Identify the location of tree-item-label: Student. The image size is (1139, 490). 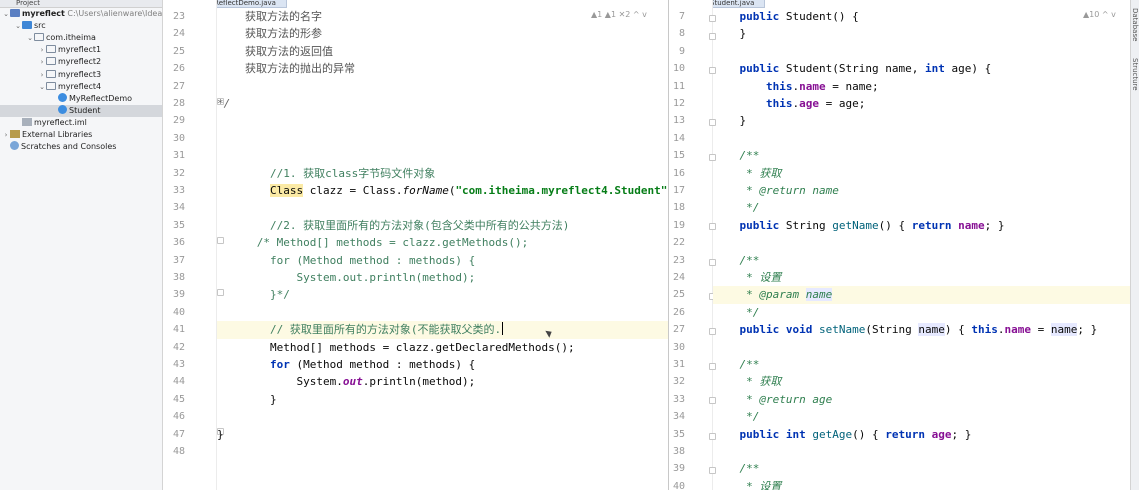
(85, 110).